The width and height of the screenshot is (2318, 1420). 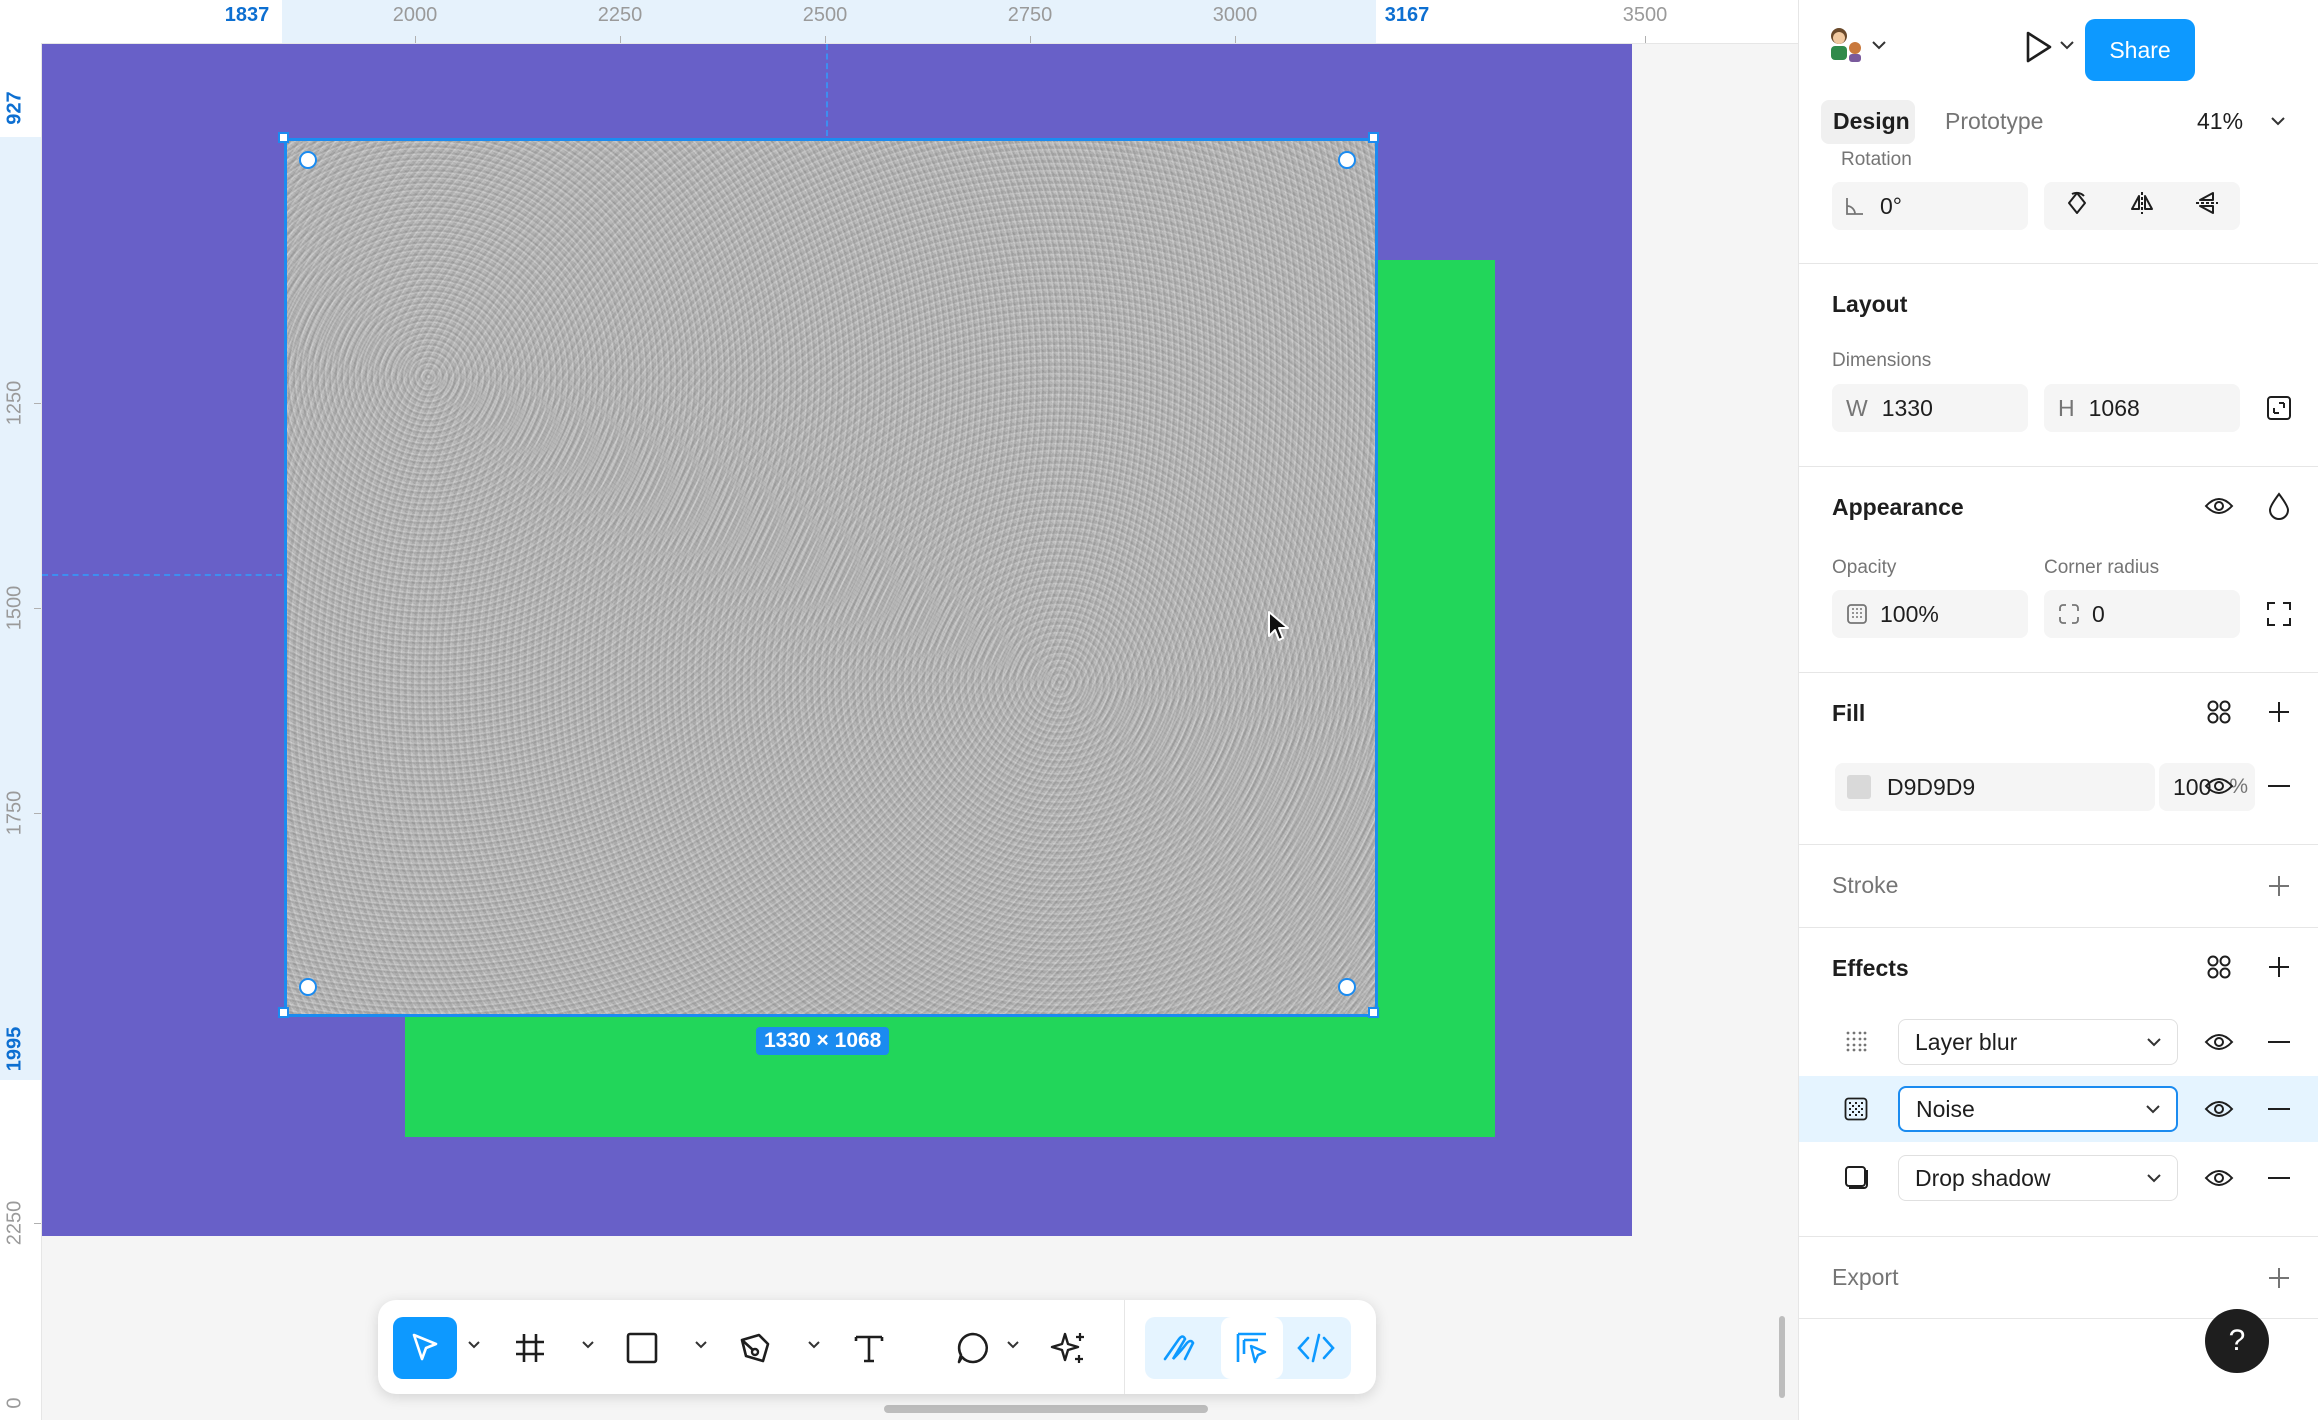 I want to click on resize-to-fit-button, so click(x=2279, y=408).